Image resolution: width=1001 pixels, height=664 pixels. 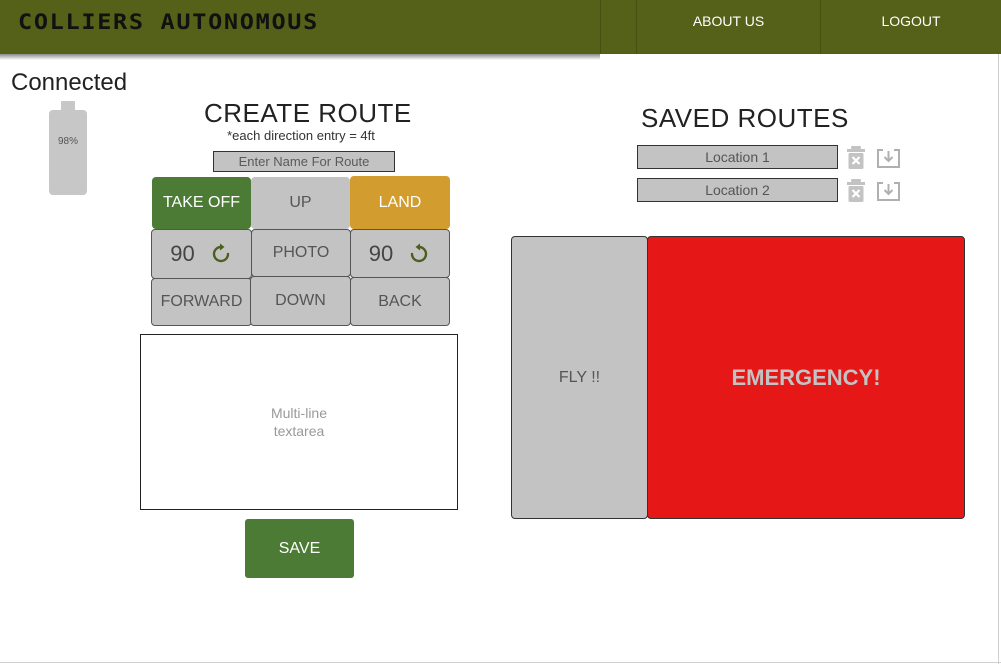 What do you see at coordinates (168, 22) in the screenshot?
I see `logo: COLLIERS AUTONOMOUS` at bounding box center [168, 22].